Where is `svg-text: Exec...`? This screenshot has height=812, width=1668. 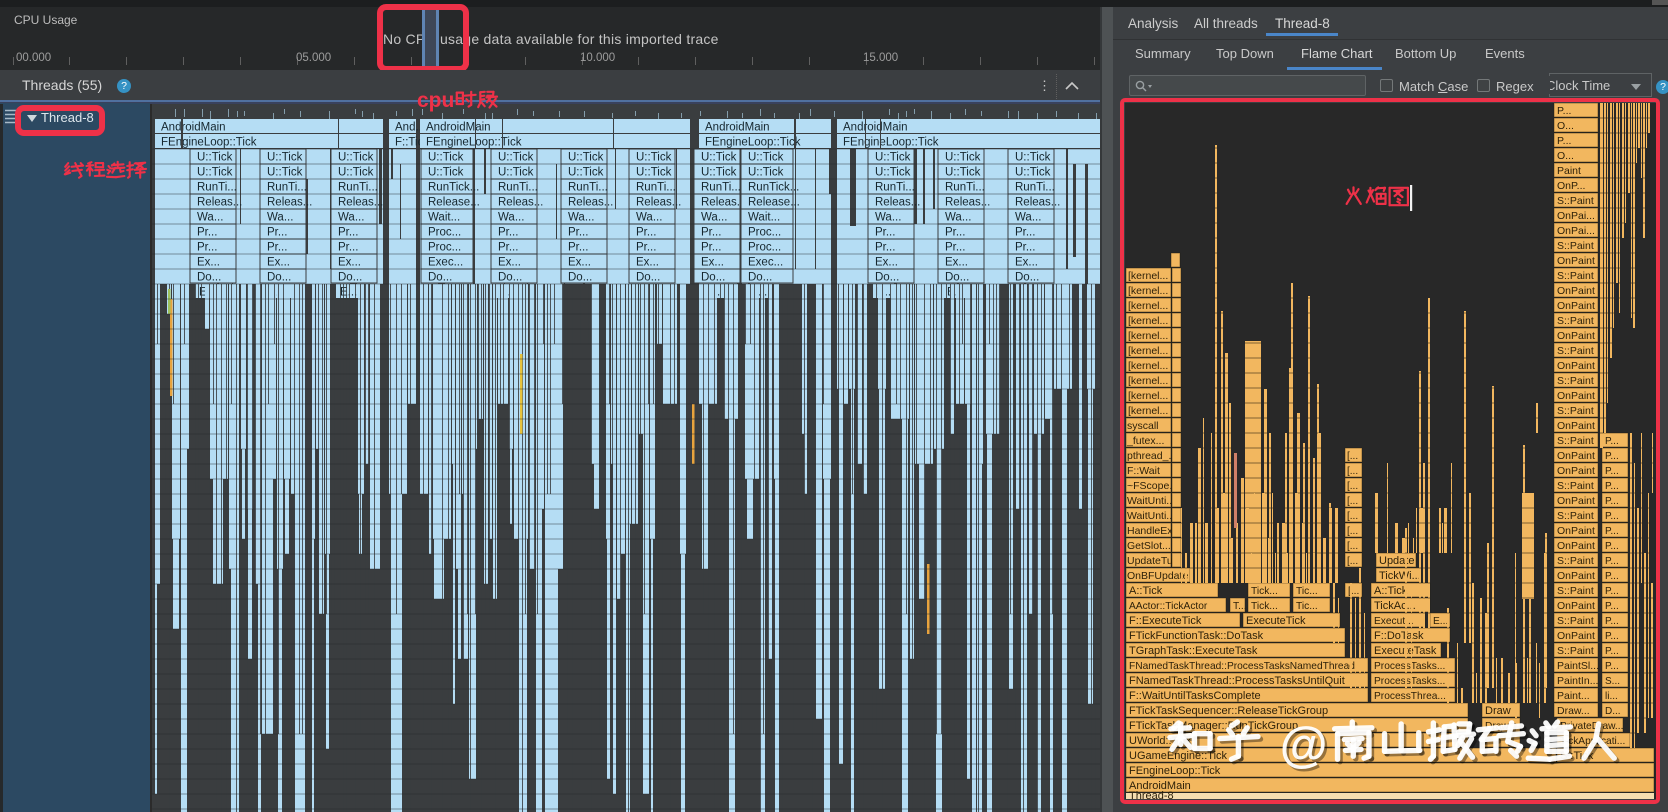
svg-text: Exec... is located at coordinates (765, 263).